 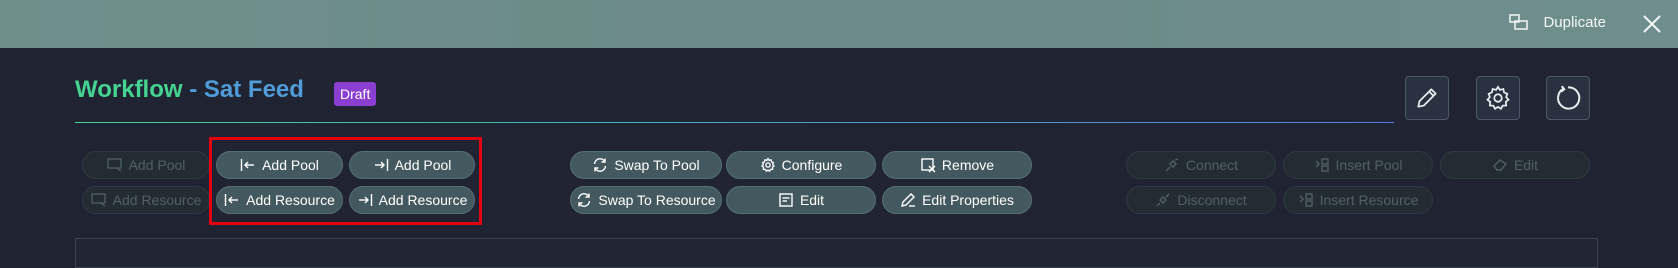 I want to click on add-pool-icon, so click(x=114, y=165).